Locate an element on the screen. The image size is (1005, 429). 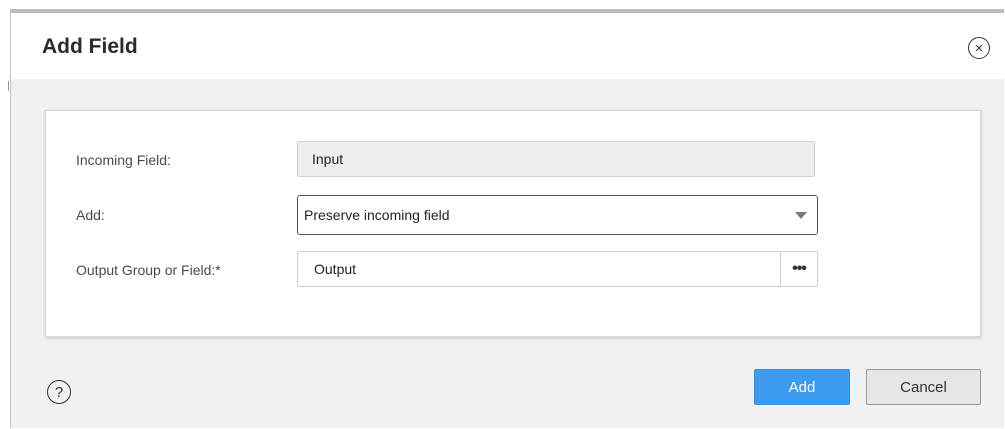
incoming-field-text: Input is located at coordinates (328, 159).